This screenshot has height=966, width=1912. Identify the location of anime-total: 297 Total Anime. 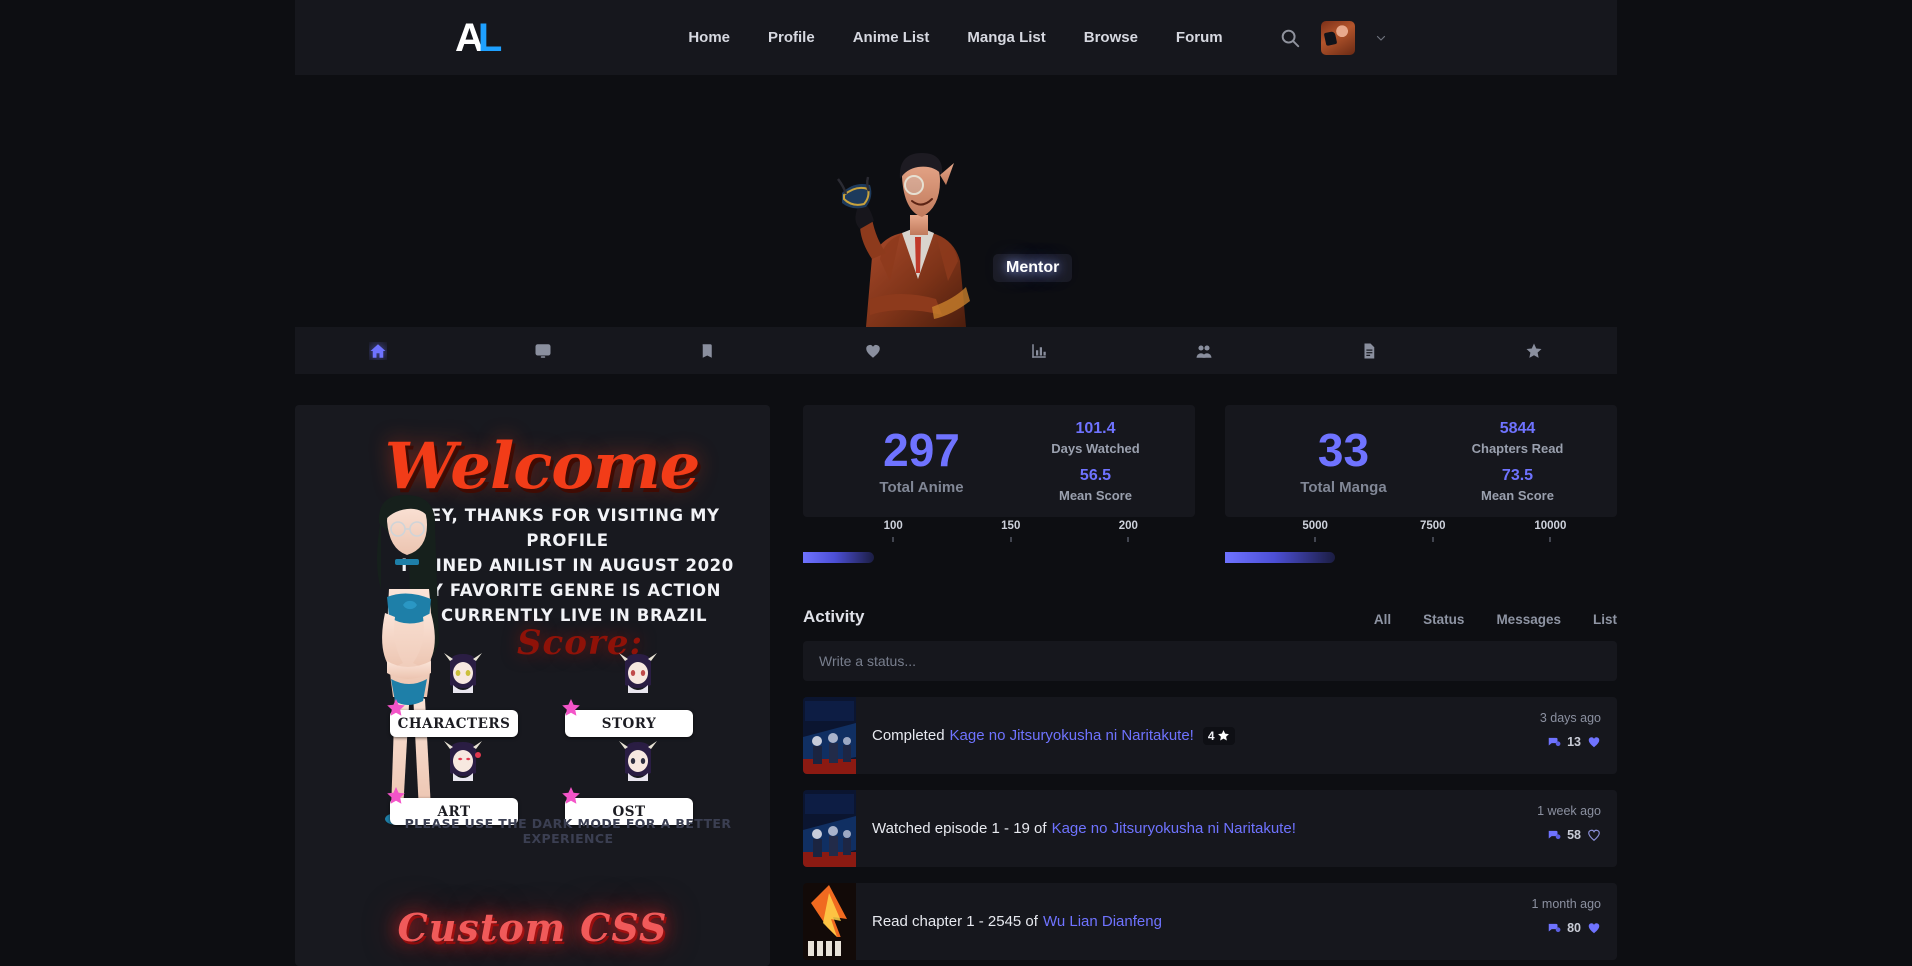
(921, 460).